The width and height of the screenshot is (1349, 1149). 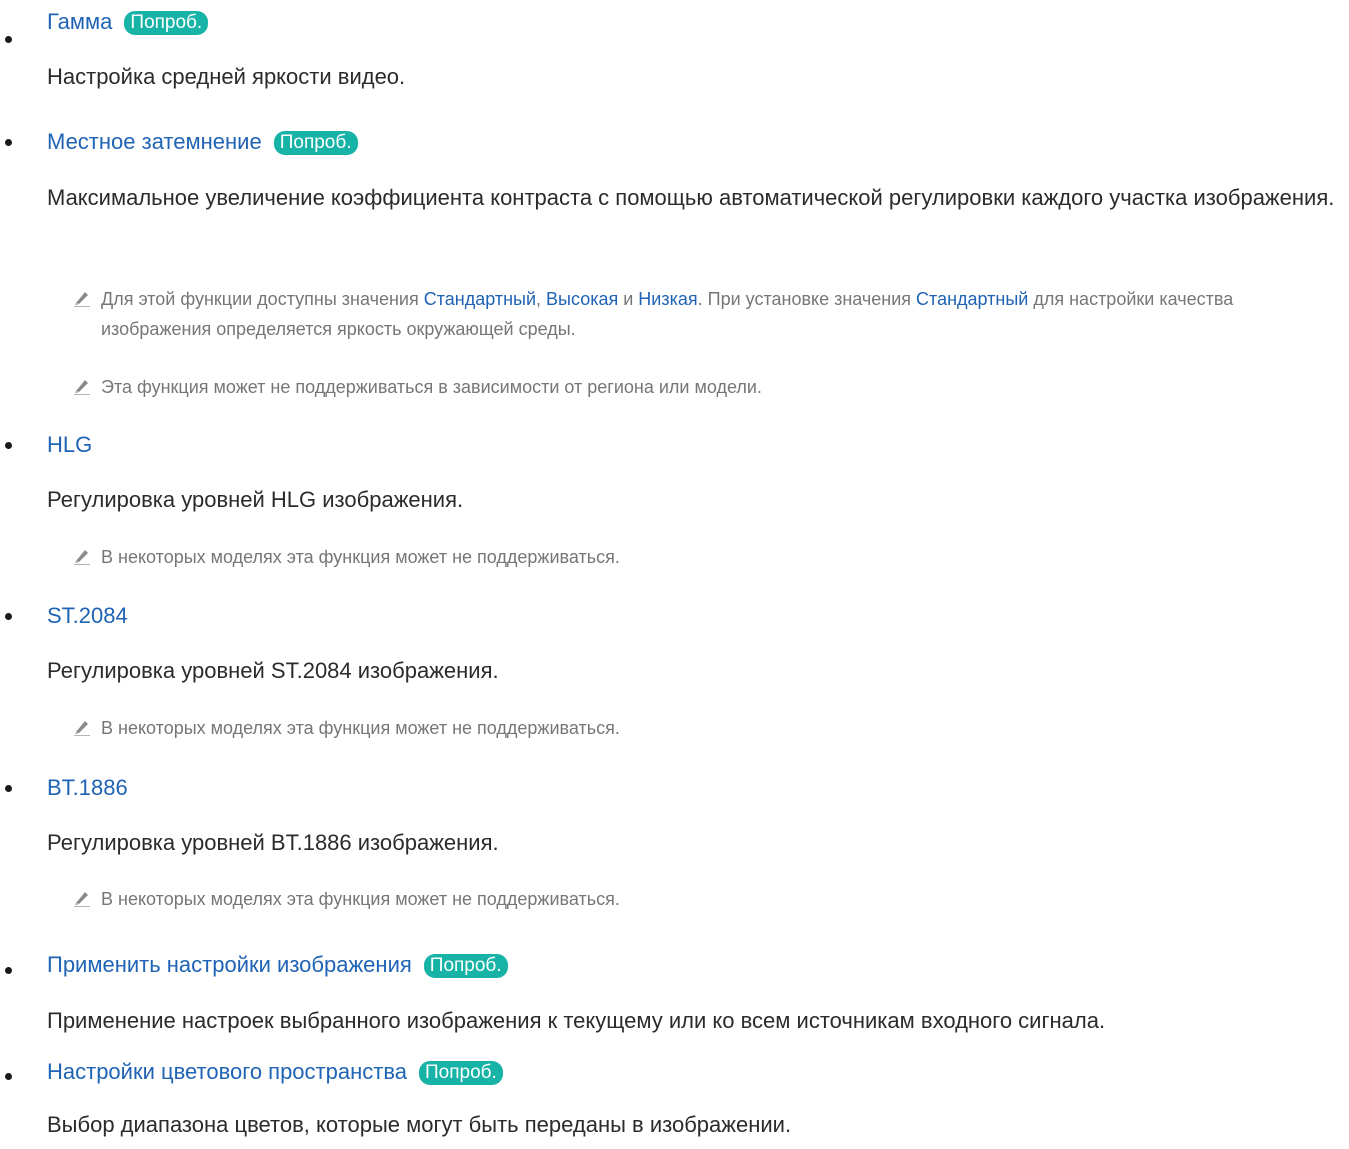 What do you see at coordinates (541, 299) in the screenshot?
I see `note-text: ,` at bounding box center [541, 299].